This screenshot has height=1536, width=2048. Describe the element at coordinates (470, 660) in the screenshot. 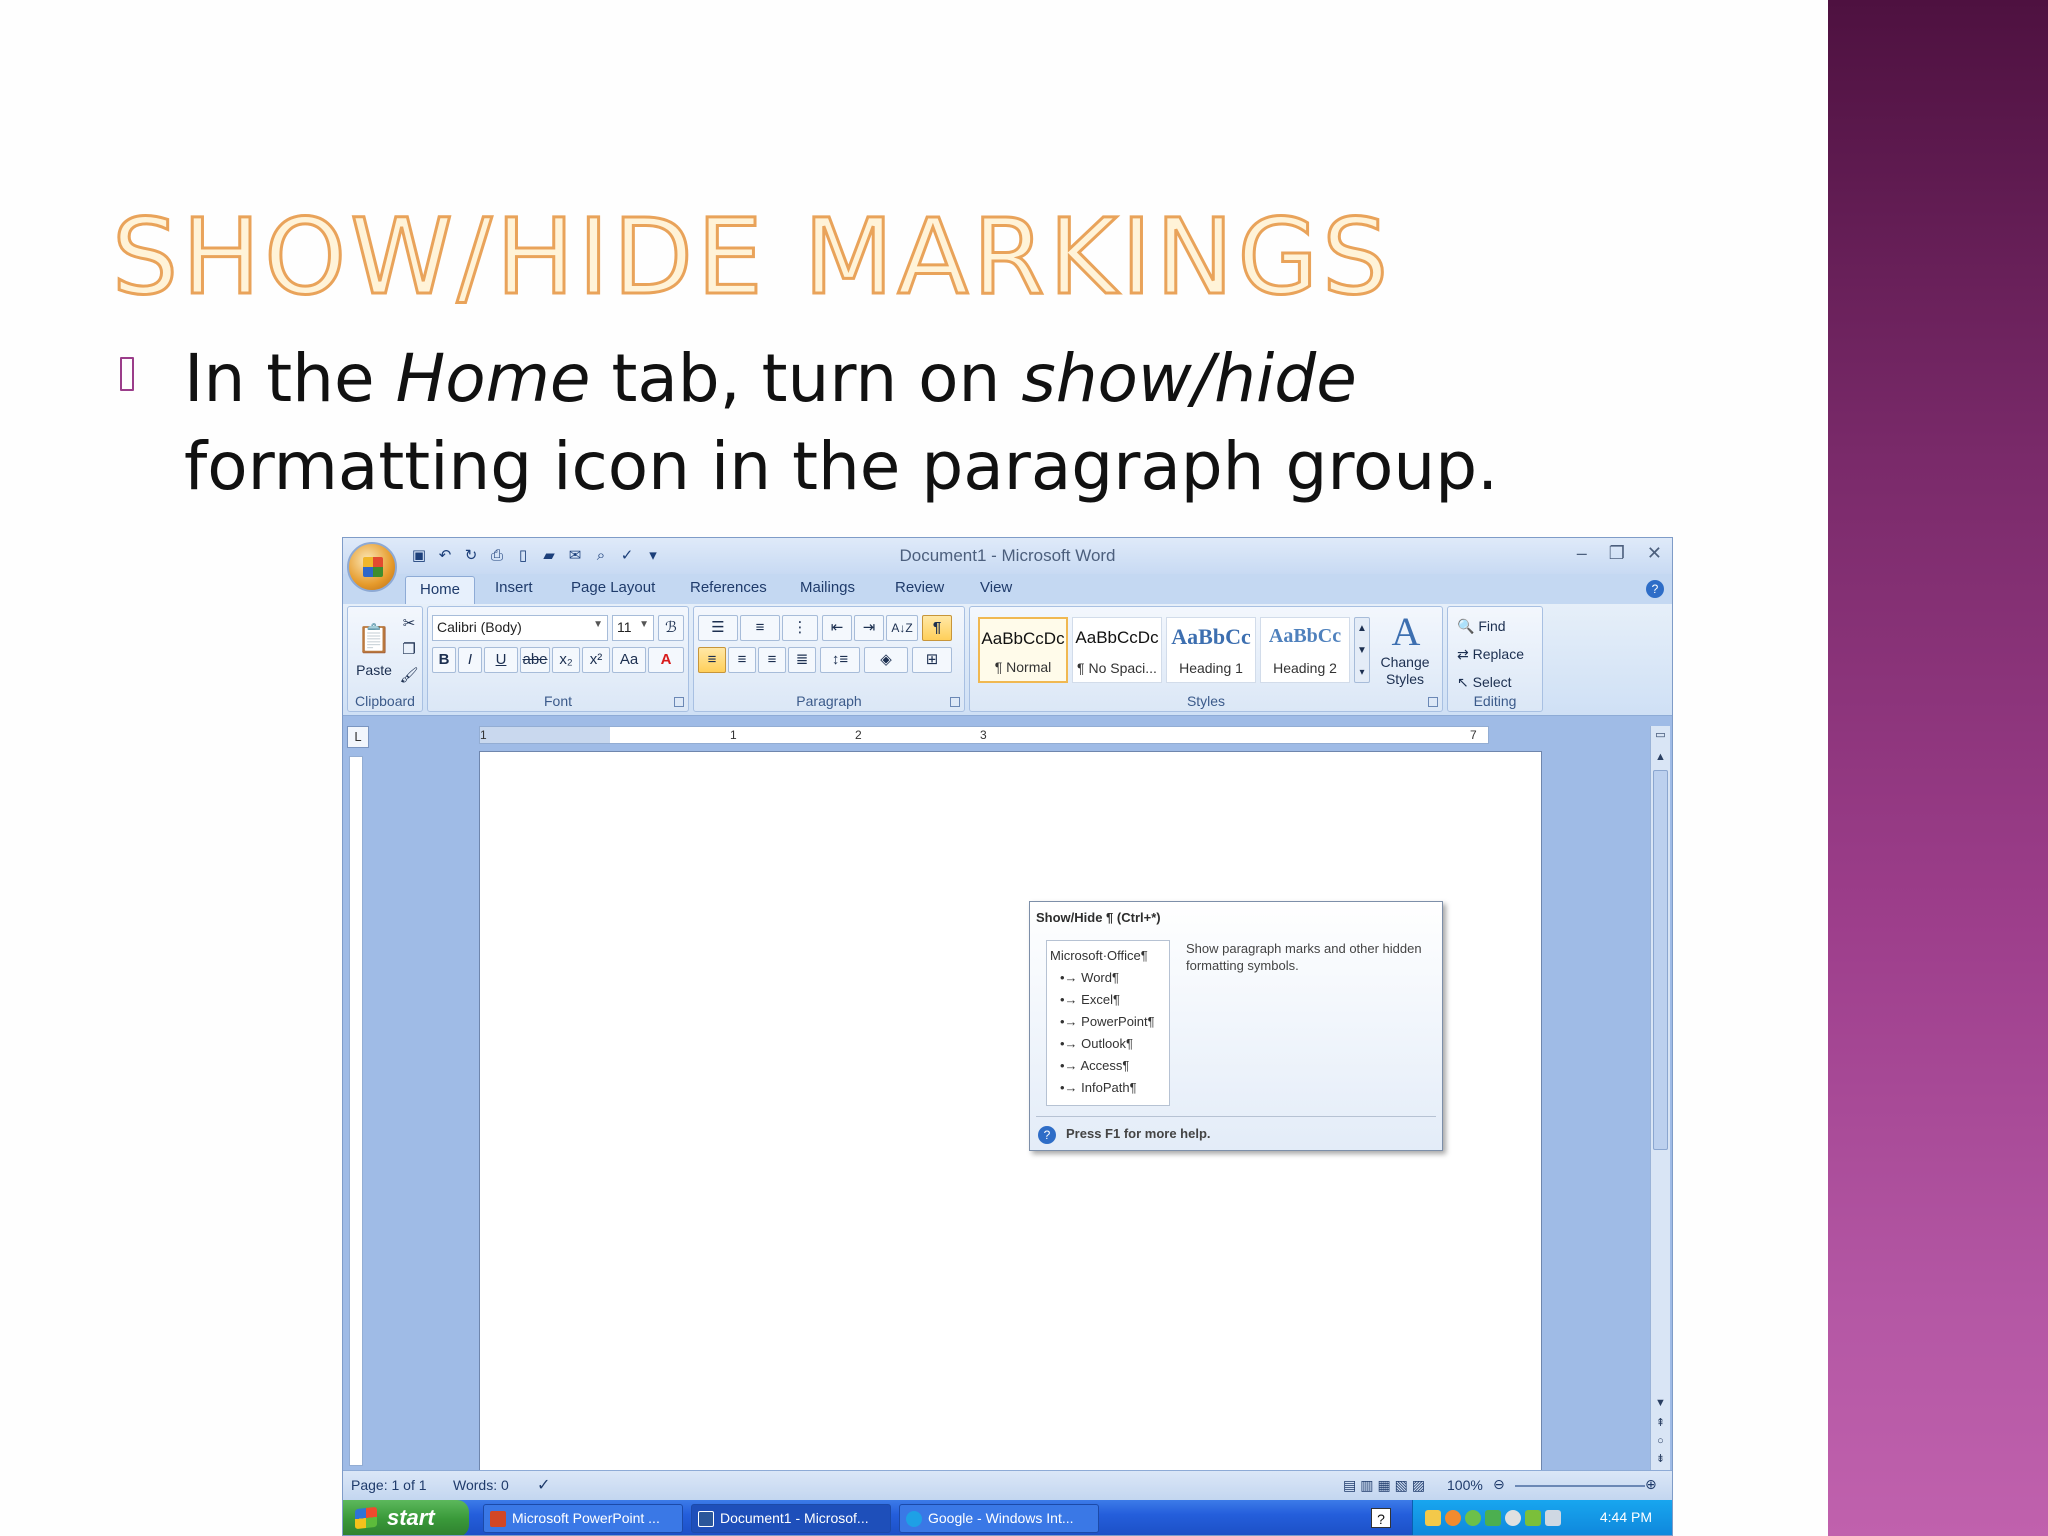

I see `italic-button: I` at that location.